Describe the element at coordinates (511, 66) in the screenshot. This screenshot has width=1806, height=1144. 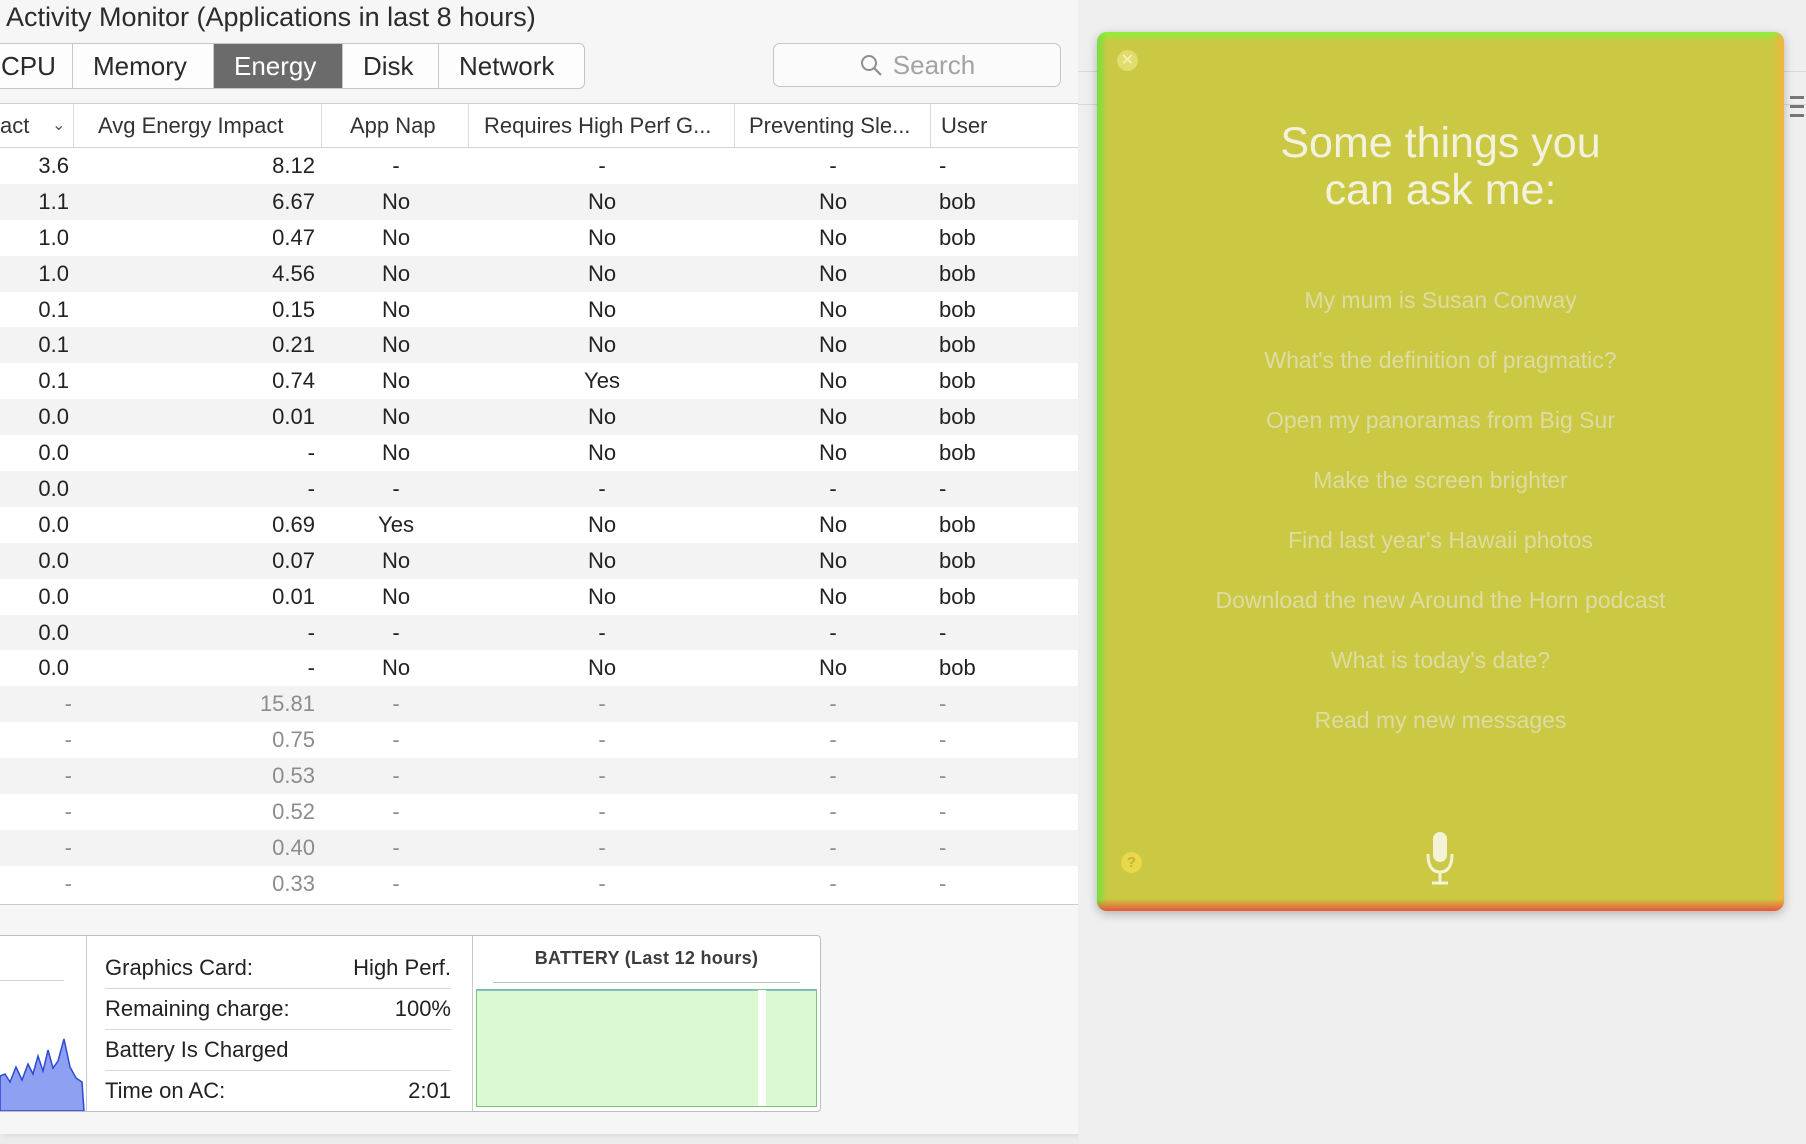
I see `tab-network: Network` at that location.